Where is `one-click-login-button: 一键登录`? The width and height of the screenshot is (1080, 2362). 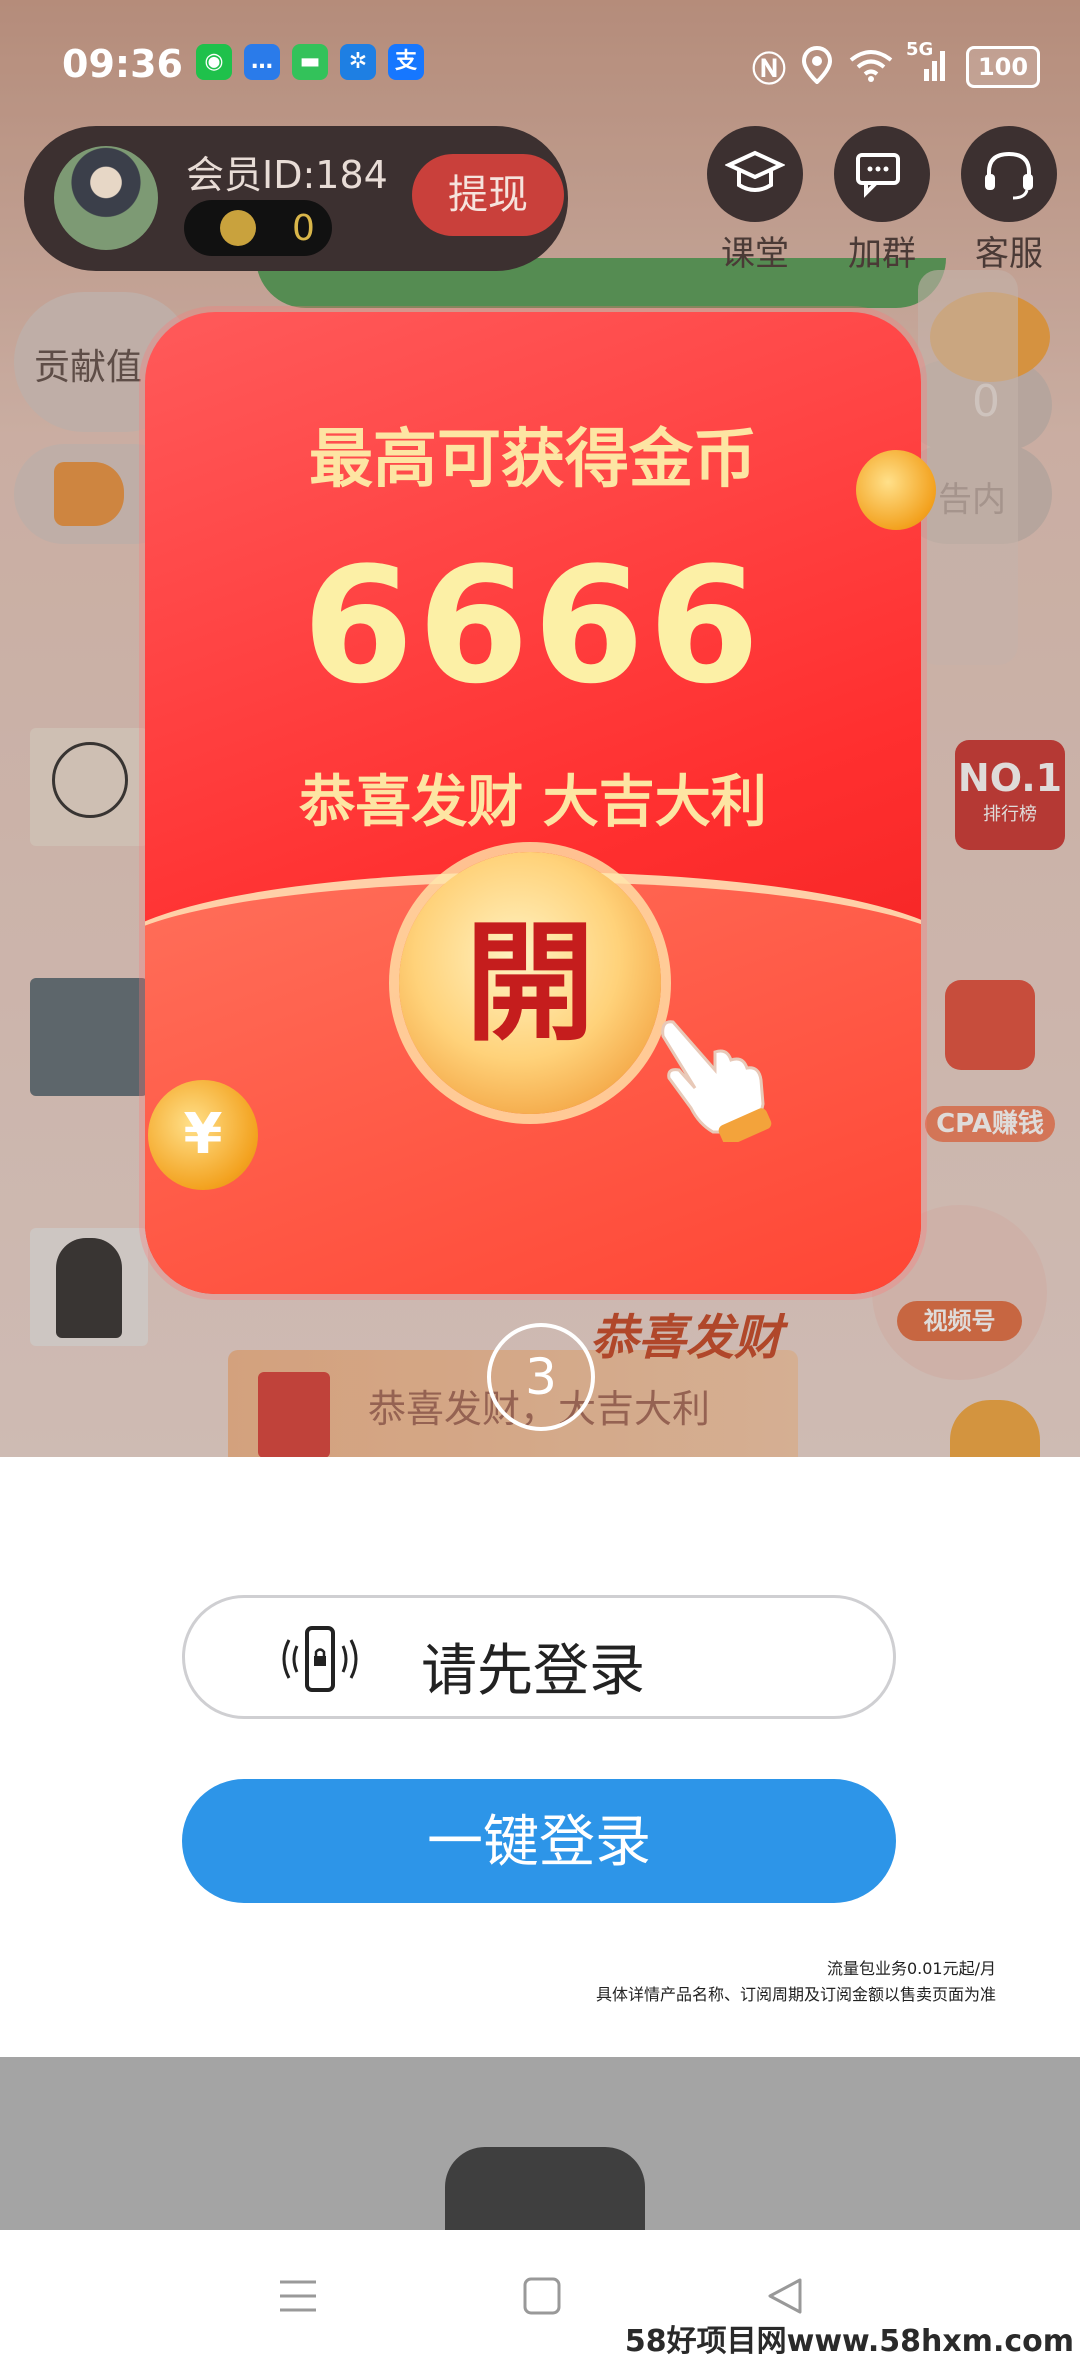 one-click-login-button: 一键登录 is located at coordinates (539, 1841).